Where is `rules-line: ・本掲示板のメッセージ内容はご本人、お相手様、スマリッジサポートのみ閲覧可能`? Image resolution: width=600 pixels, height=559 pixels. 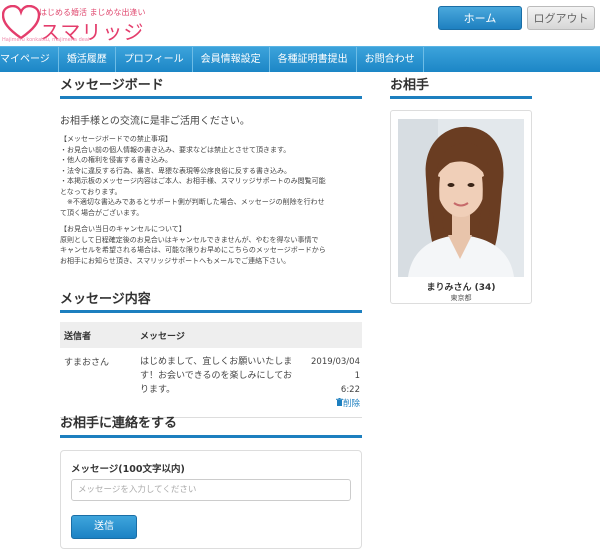
rules-line: ・本掲示板のメッセージ内容はご本人、お相手様、スマリッジサポートのみ閲覧可能 is located at coordinates (193, 181).